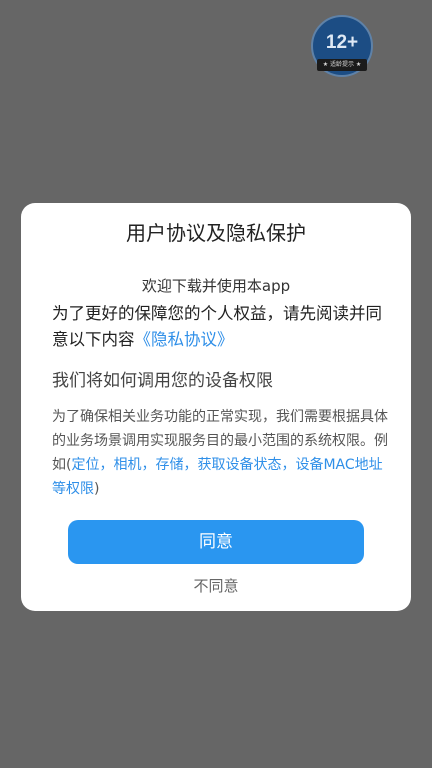 The height and width of the screenshot is (768, 432). Describe the element at coordinates (216, 542) in the screenshot. I see `agree-button: 同意` at that location.